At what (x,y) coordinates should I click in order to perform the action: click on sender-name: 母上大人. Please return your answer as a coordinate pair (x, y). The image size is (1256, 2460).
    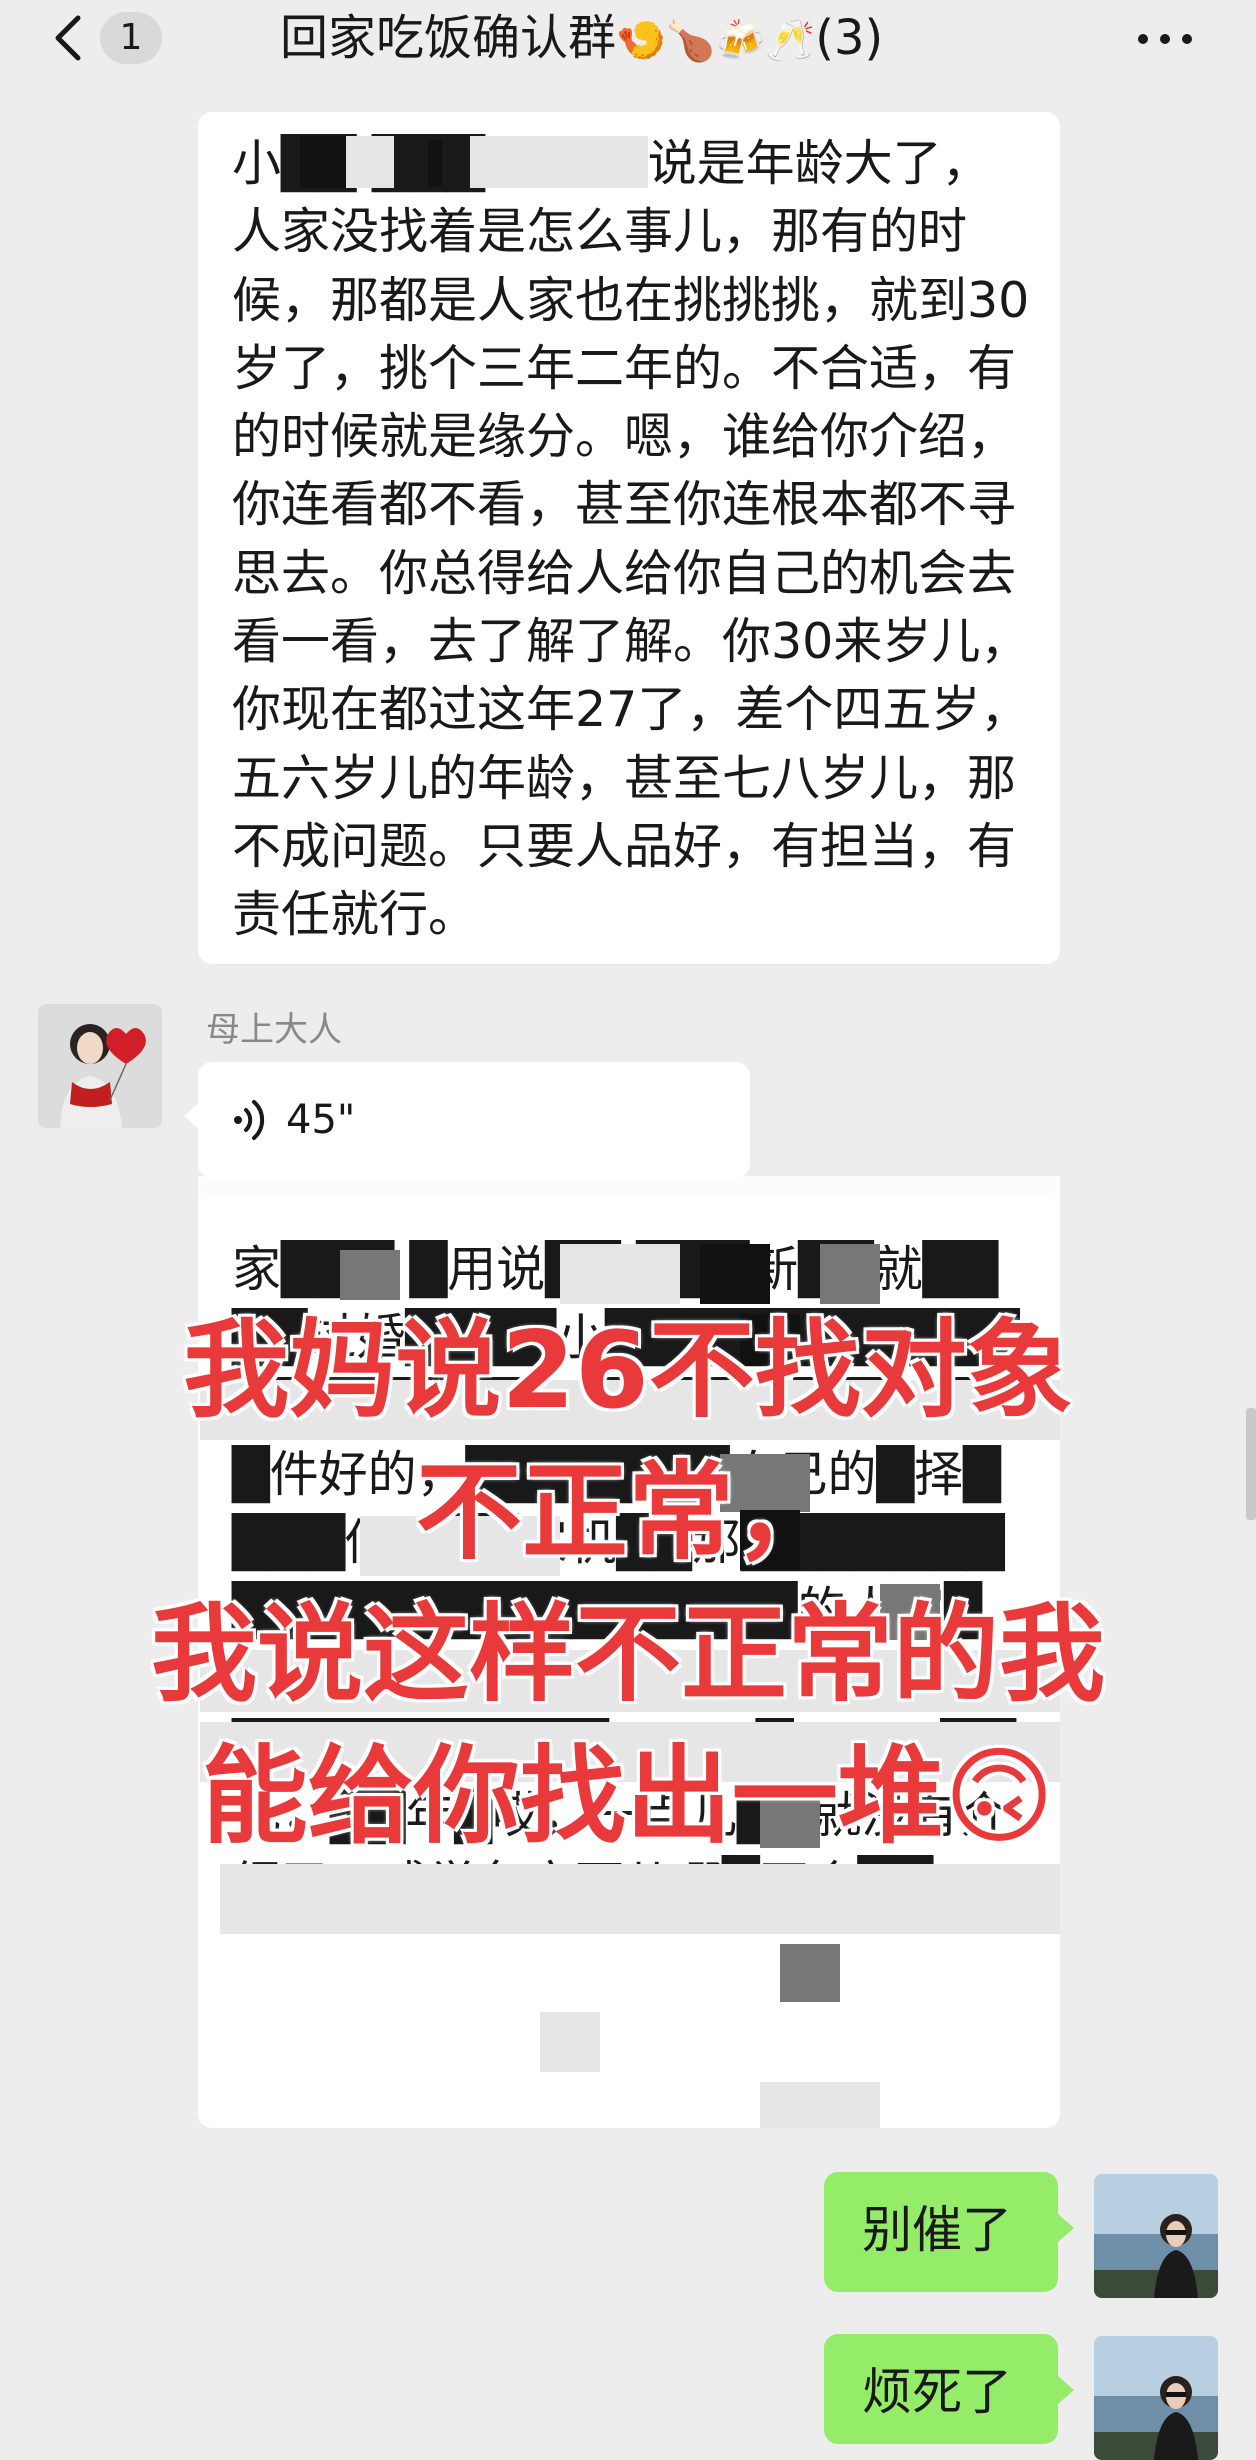
    Looking at the image, I should click on (274, 1030).